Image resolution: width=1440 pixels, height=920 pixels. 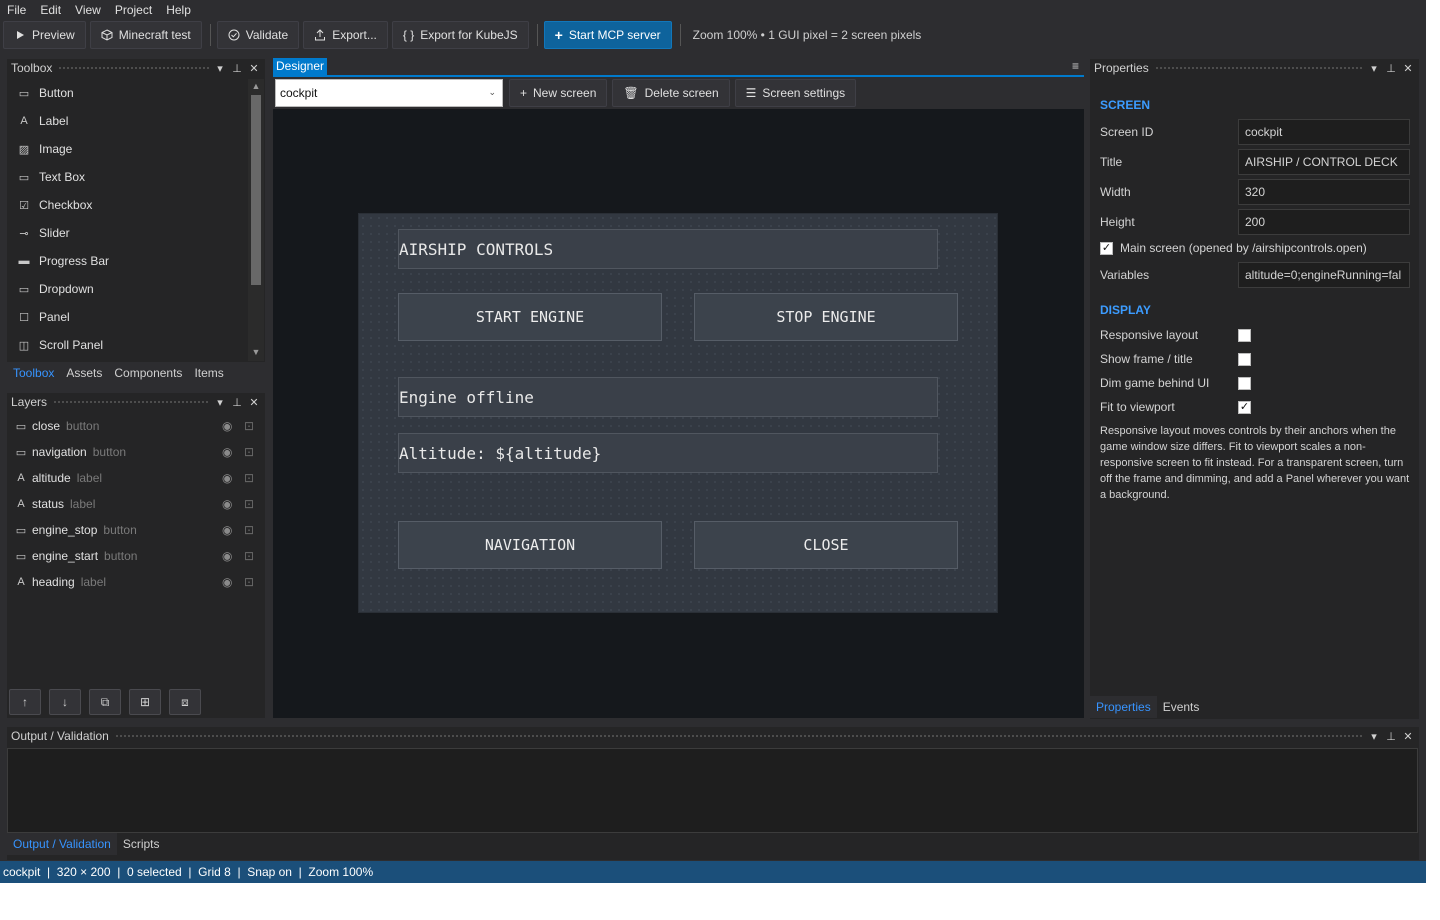 I want to click on group-button: ⊞, so click(x=145, y=702).